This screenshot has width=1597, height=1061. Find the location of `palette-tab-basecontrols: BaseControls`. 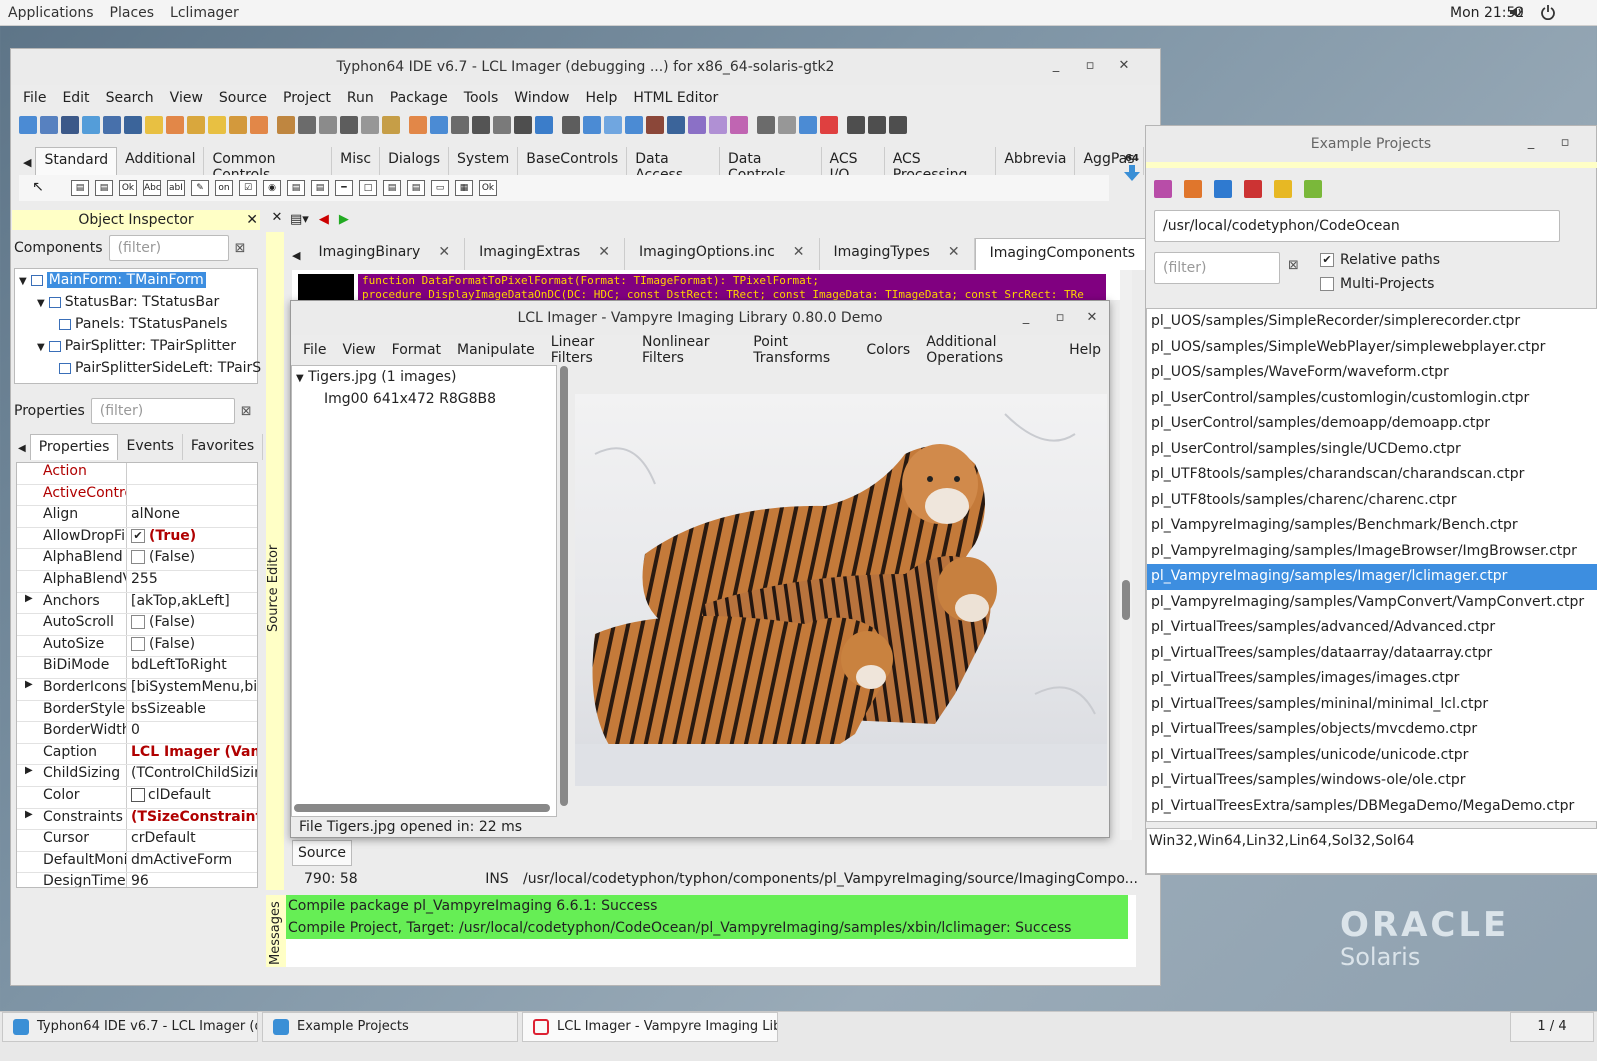

palette-tab-basecontrols: BaseControls is located at coordinates (573, 161).